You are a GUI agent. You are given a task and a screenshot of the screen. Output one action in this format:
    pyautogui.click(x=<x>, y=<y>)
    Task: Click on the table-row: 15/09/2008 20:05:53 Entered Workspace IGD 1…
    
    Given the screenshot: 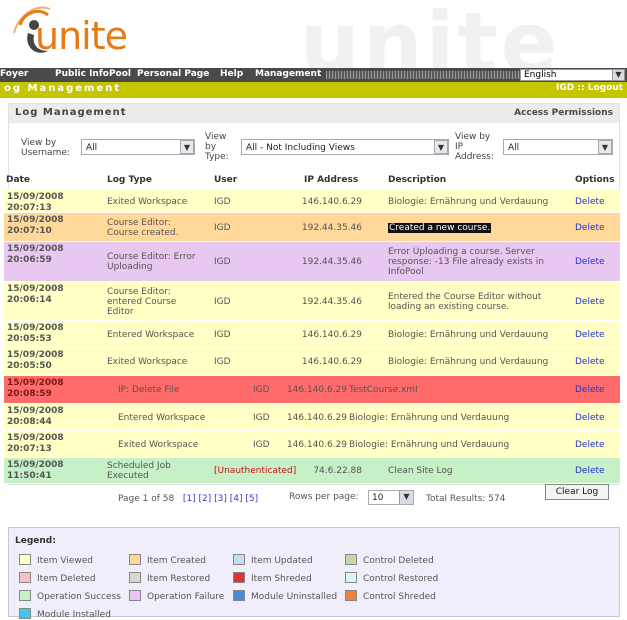 What is the action you would take?
    pyautogui.click(x=312, y=333)
    